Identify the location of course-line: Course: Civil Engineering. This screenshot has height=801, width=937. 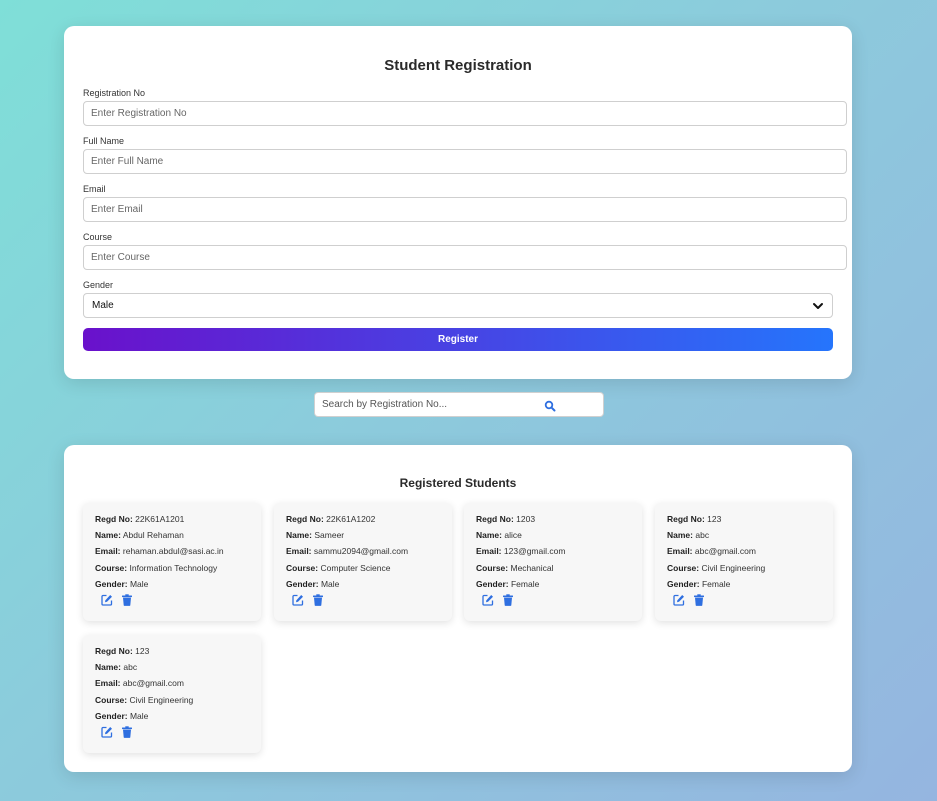
(172, 702).